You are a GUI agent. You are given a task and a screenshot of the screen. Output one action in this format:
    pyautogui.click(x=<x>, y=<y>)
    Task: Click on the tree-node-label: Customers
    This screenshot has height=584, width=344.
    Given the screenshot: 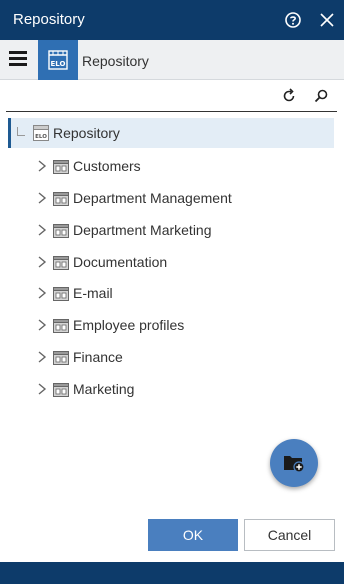 What is the action you would take?
    pyautogui.click(x=107, y=166)
    